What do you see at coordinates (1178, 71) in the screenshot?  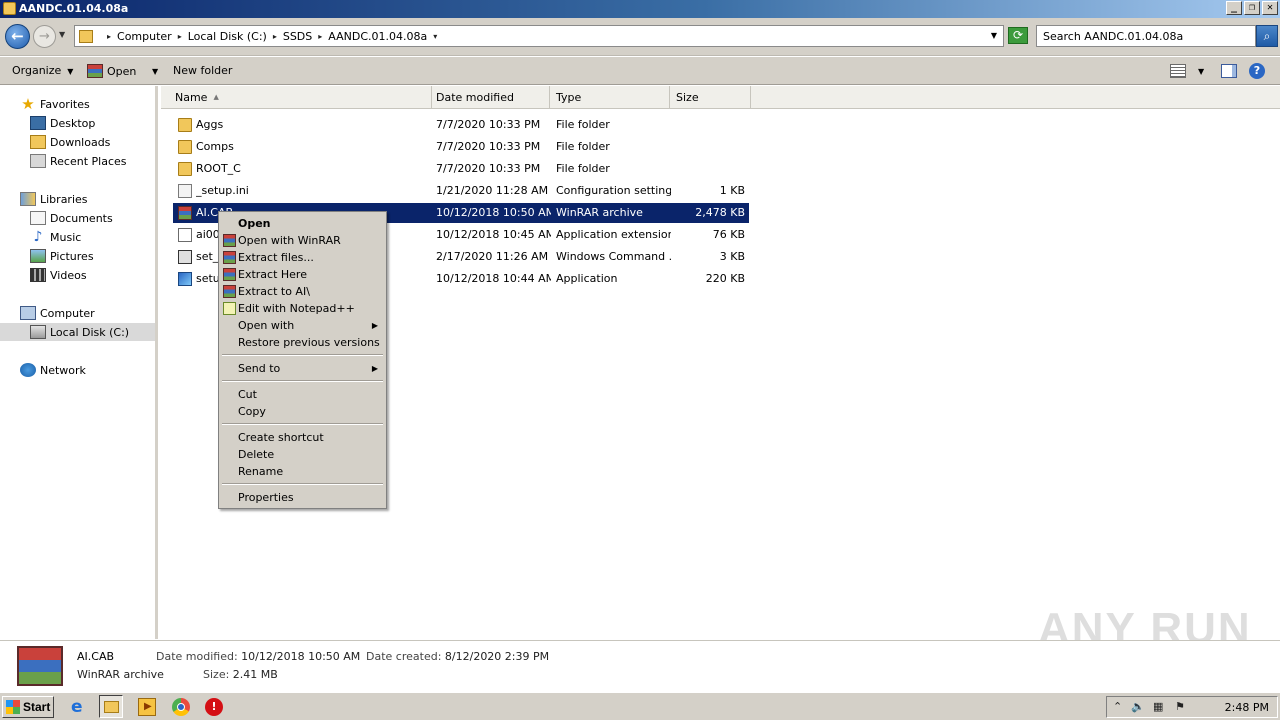 I see `views-icon` at bounding box center [1178, 71].